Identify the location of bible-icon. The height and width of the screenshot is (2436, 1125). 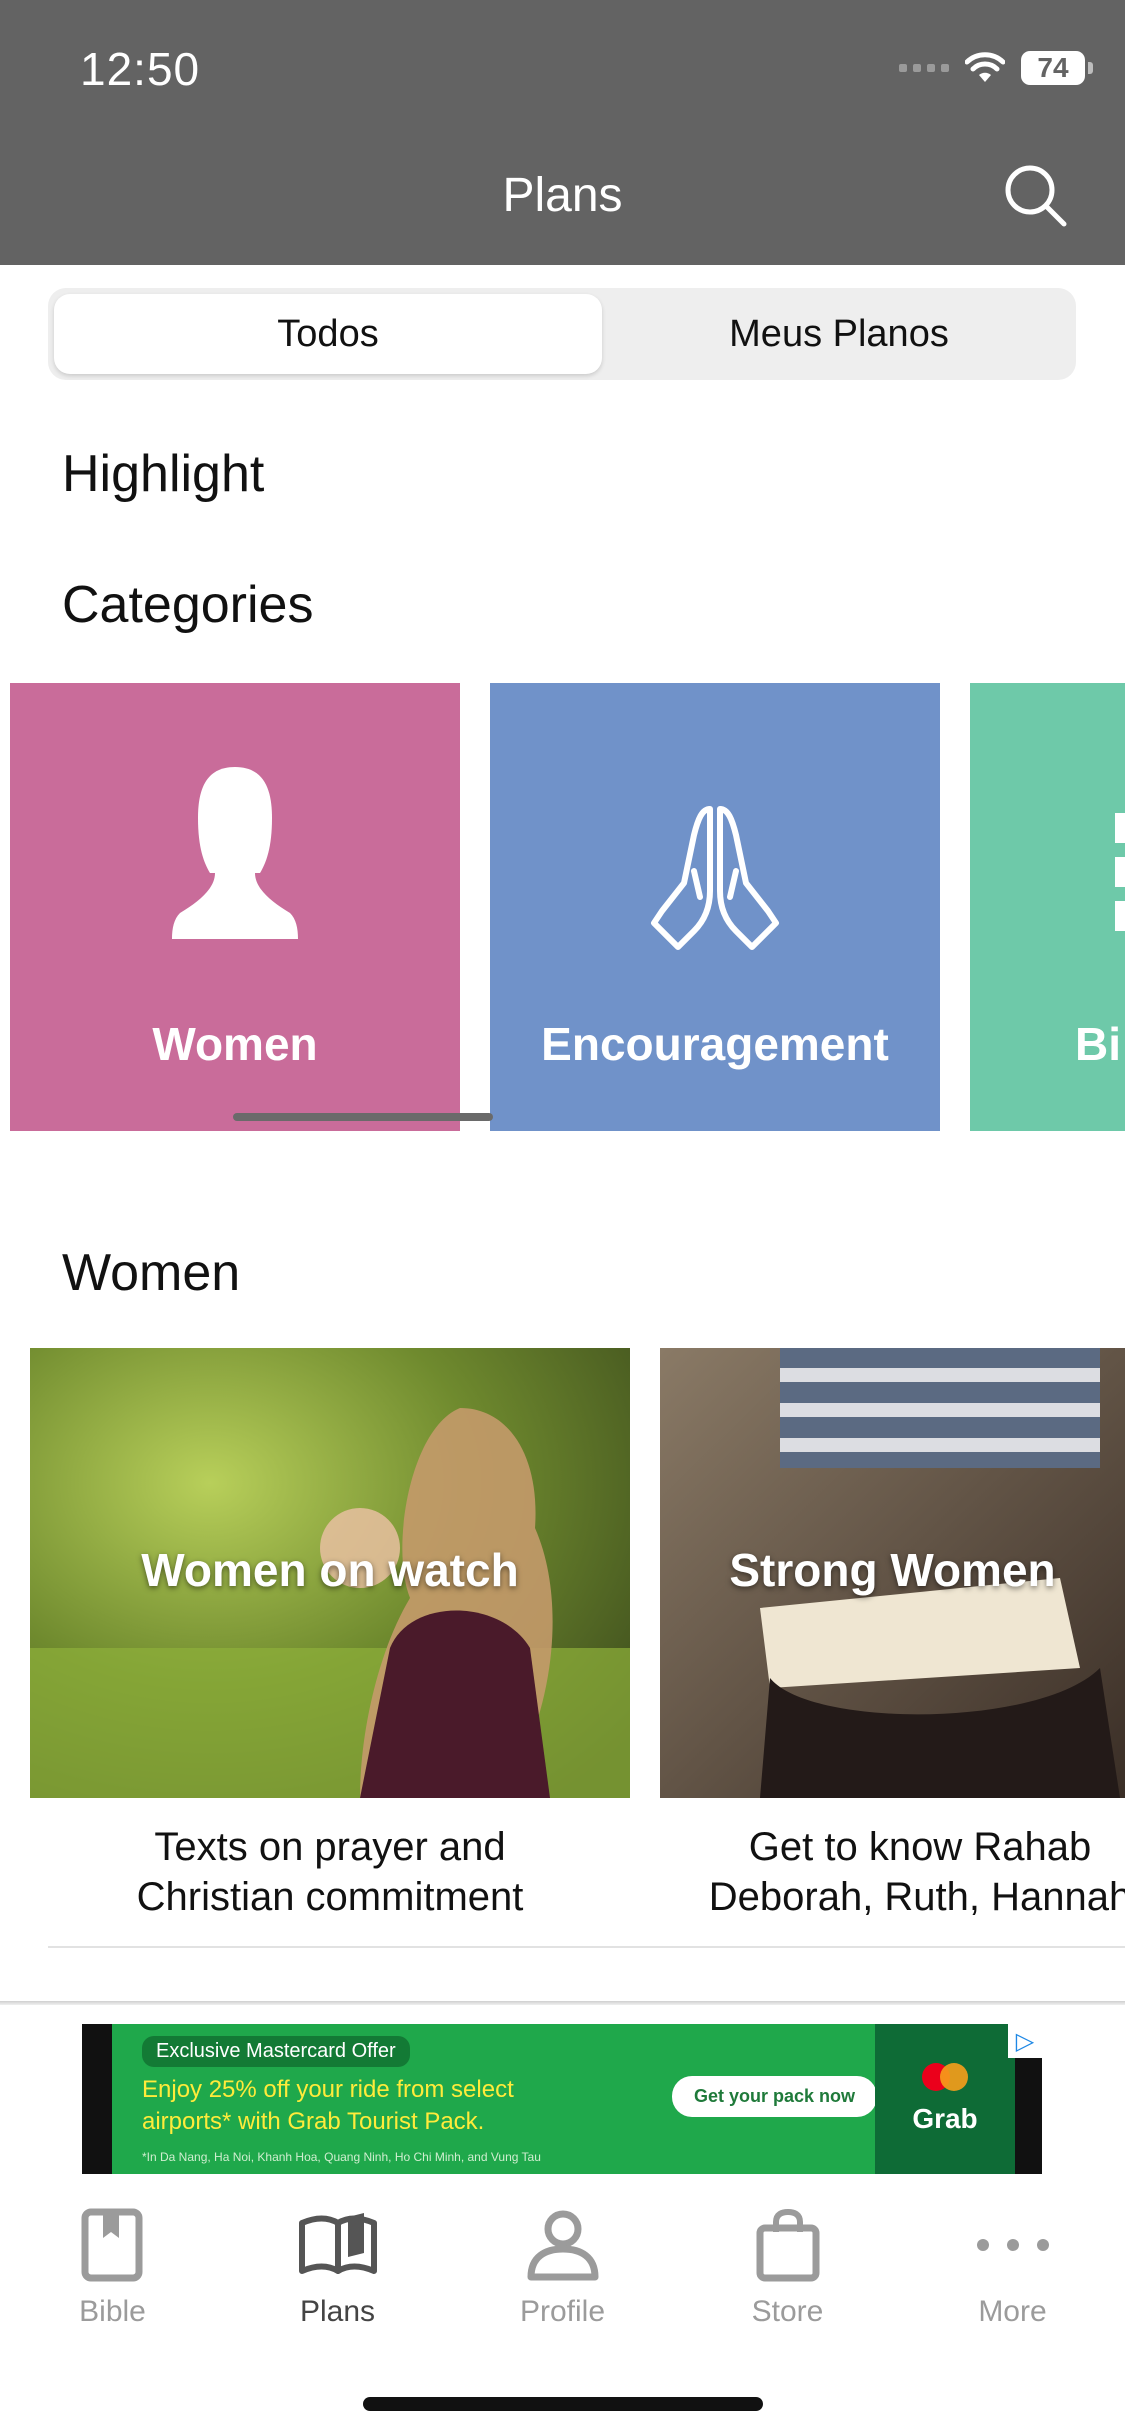
(1120, 872).